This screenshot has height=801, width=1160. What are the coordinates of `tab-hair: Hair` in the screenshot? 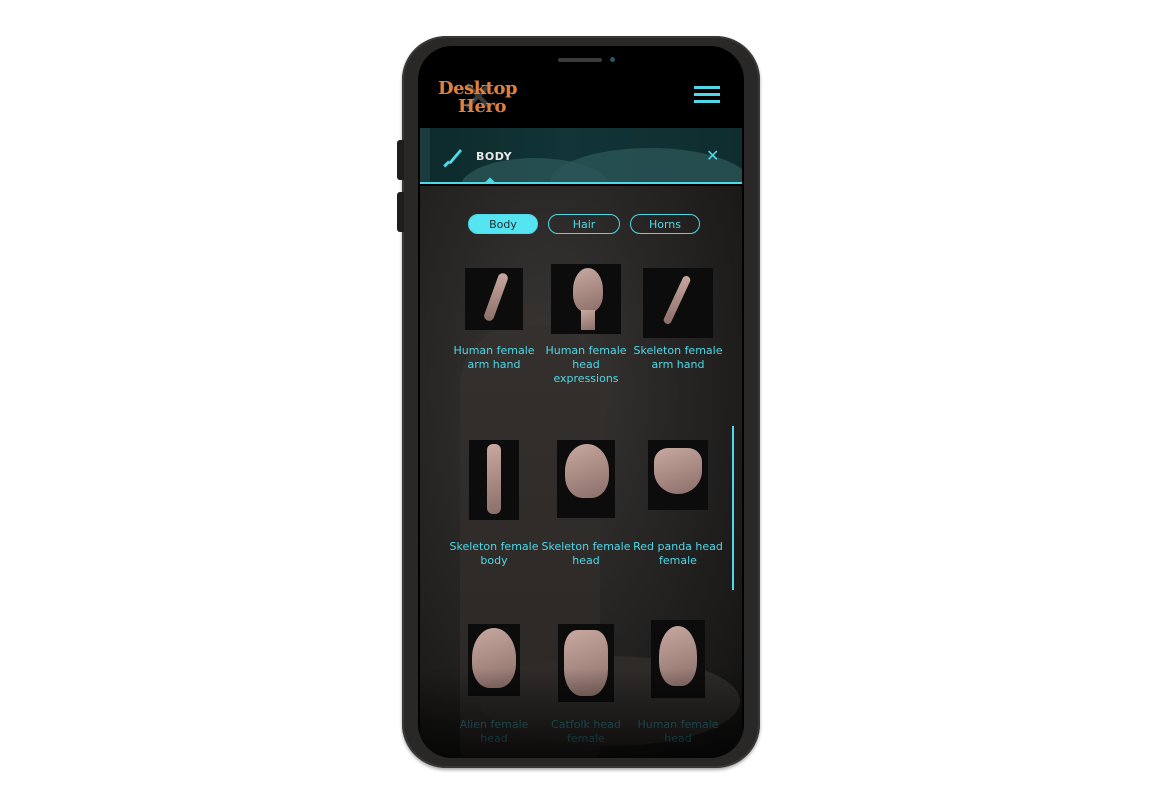 It's located at (584, 224).